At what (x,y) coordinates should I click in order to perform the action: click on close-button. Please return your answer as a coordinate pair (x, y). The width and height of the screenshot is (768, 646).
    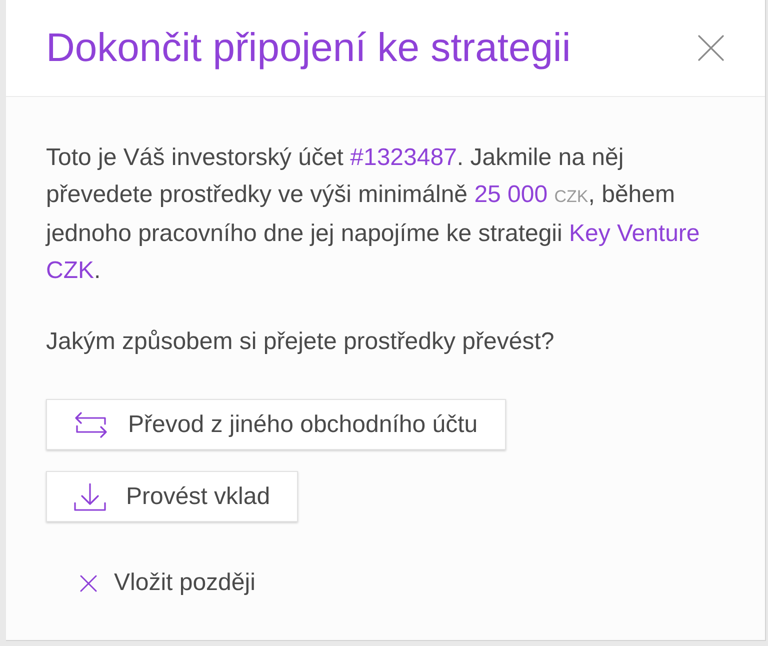
    Looking at the image, I should click on (711, 48).